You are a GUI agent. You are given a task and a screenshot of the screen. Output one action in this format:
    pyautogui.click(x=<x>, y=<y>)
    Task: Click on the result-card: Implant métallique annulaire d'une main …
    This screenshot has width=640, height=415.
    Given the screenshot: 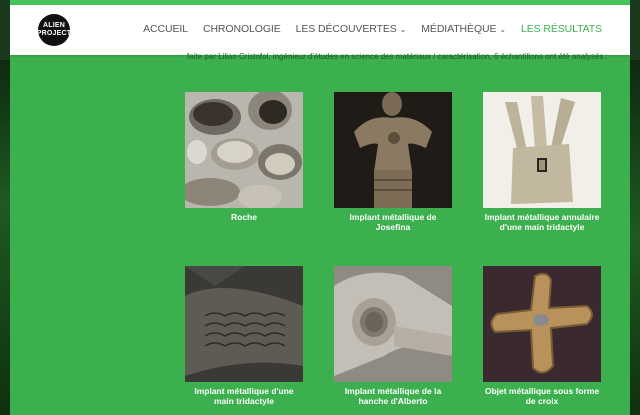 What is the action you would take?
    pyautogui.click(x=542, y=162)
    